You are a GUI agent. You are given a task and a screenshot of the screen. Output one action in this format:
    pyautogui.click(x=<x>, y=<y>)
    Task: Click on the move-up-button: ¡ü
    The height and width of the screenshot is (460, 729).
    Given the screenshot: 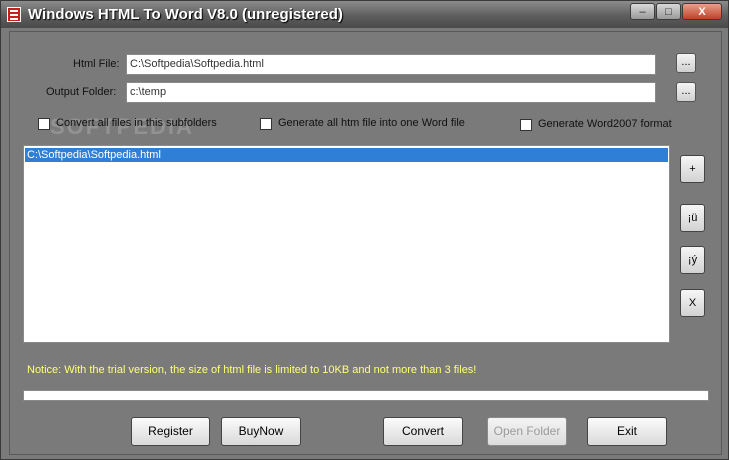 What is the action you would take?
    pyautogui.click(x=692, y=218)
    